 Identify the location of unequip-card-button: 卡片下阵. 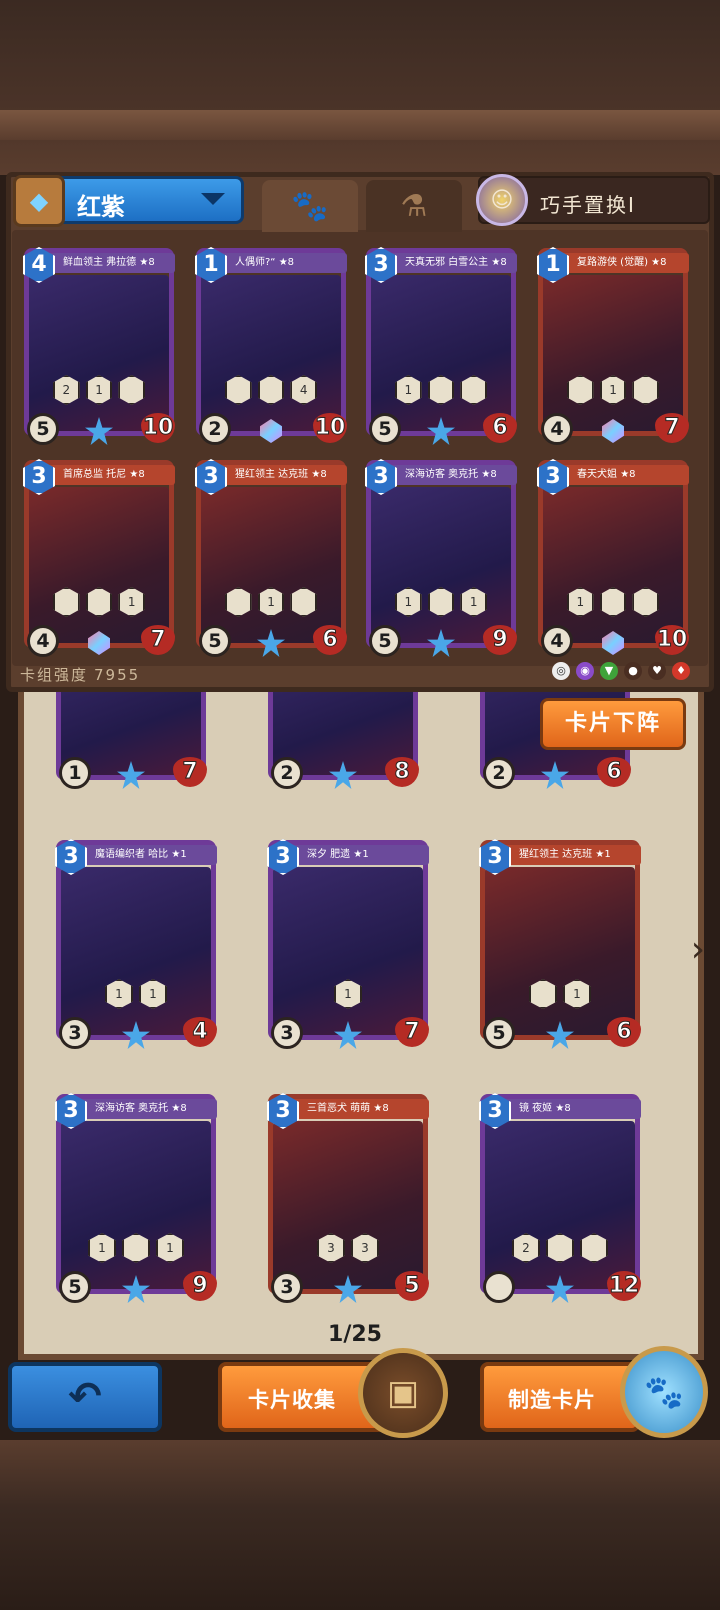
(613, 724).